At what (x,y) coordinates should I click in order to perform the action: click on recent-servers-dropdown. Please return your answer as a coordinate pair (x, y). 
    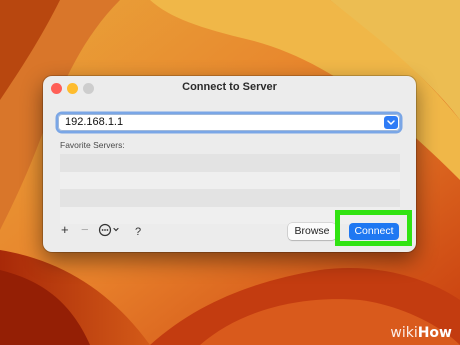
    Looking at the image, I should click on (391, 122).